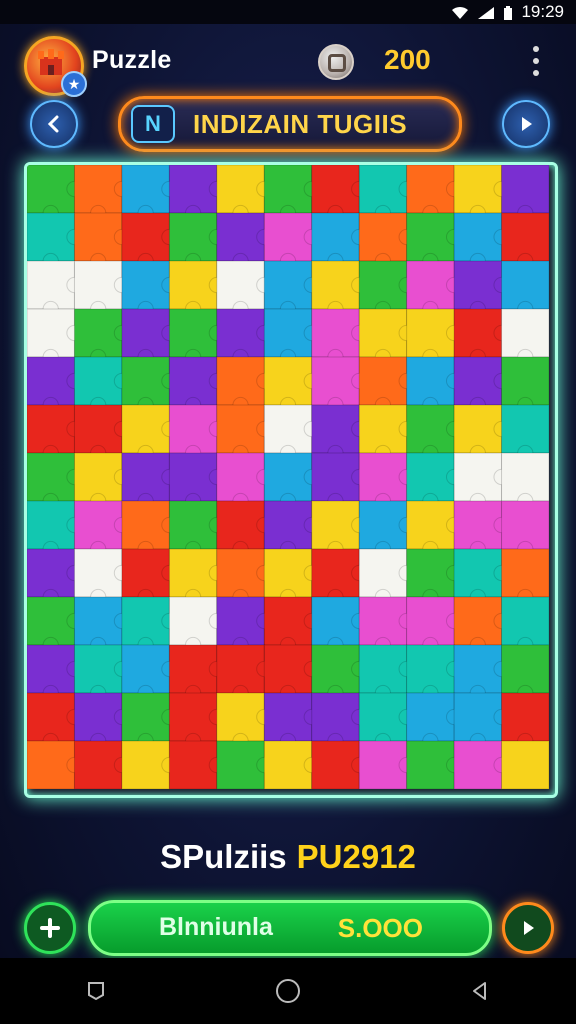 The width and height of the screenshot is (576, 1024). I want to click on prev-level-button, so click(54, 124).